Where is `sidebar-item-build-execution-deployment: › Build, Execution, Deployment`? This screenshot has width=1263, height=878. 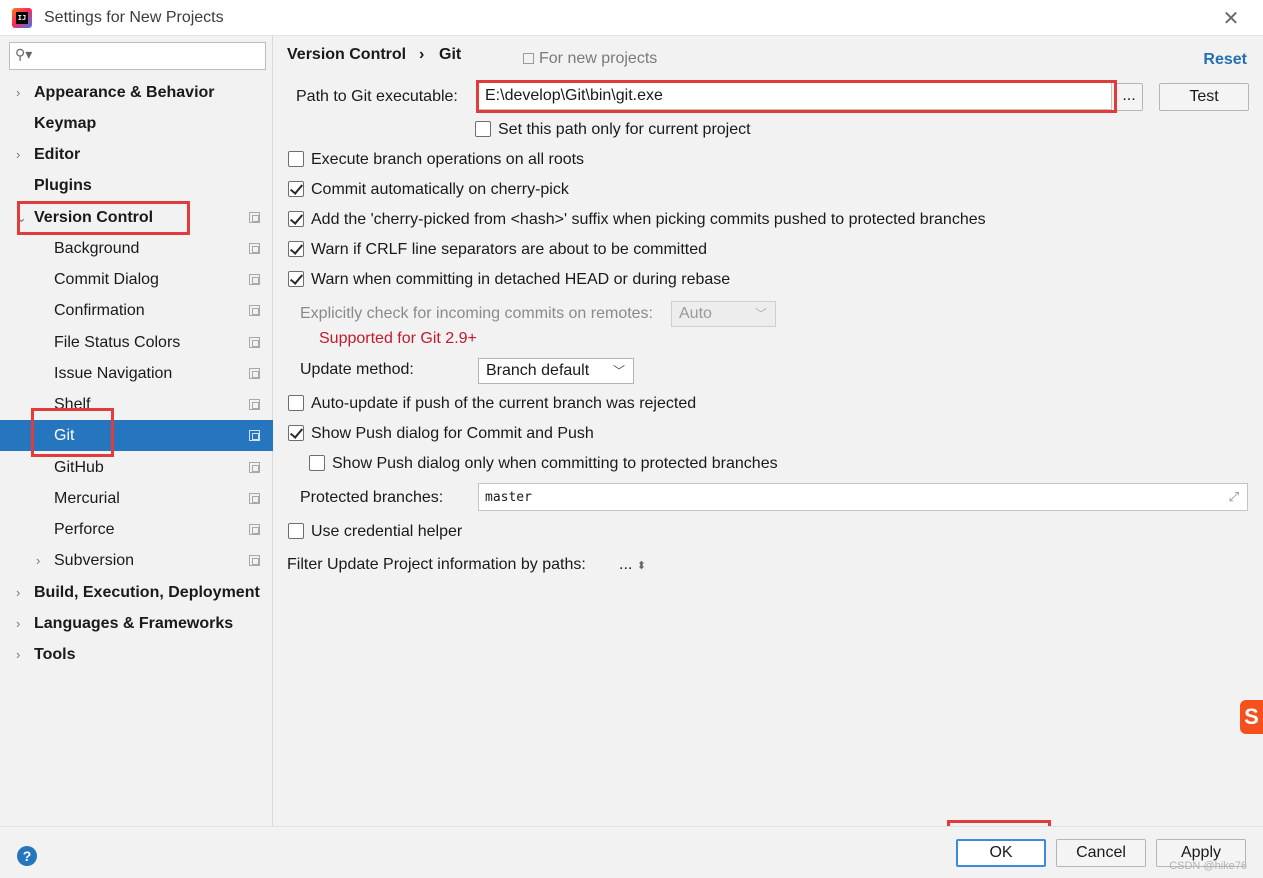 sidebar-item-build-execution-deployment: › Build, Execution, Deployment is located at coordinates (136, 592).